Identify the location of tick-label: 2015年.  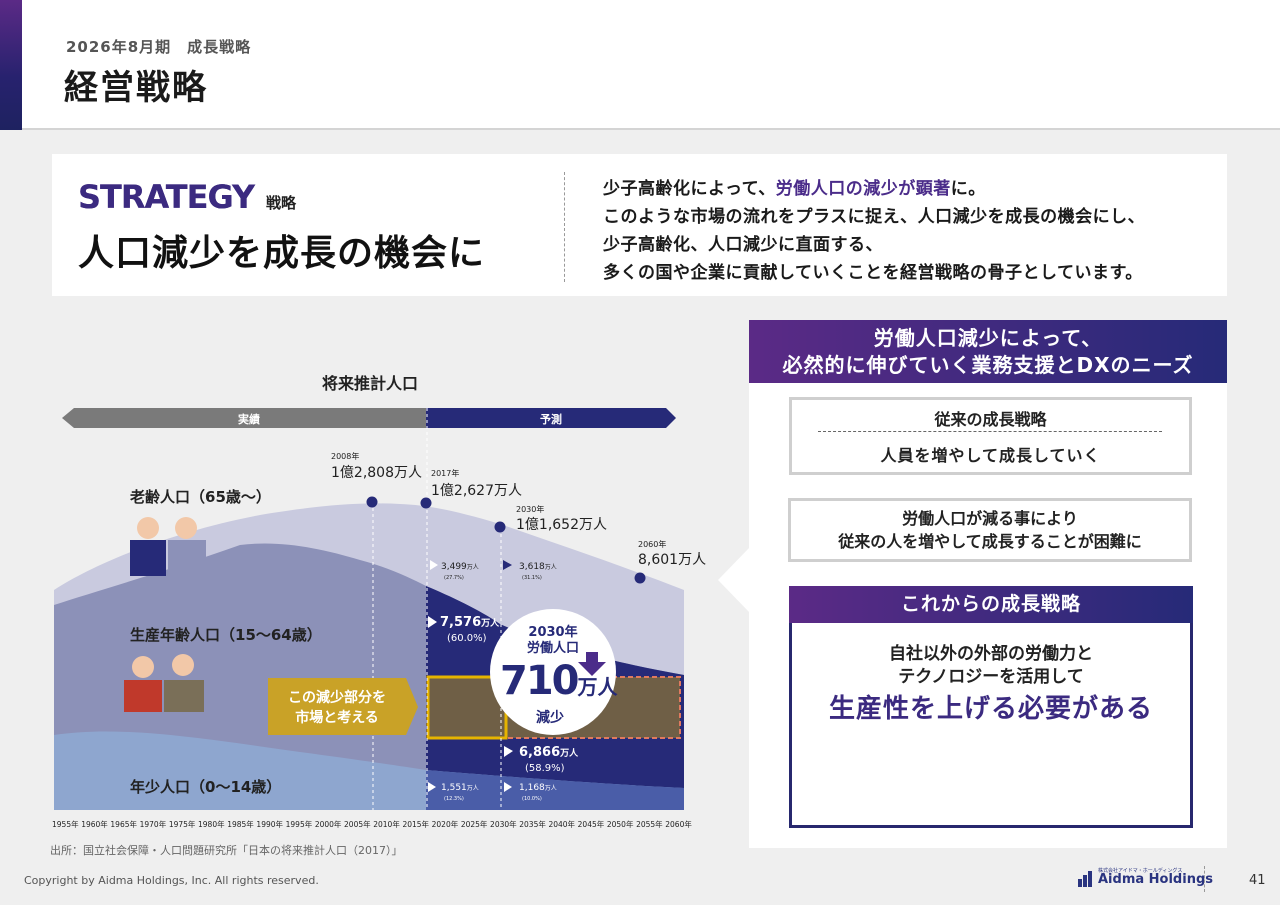
(416, 824).